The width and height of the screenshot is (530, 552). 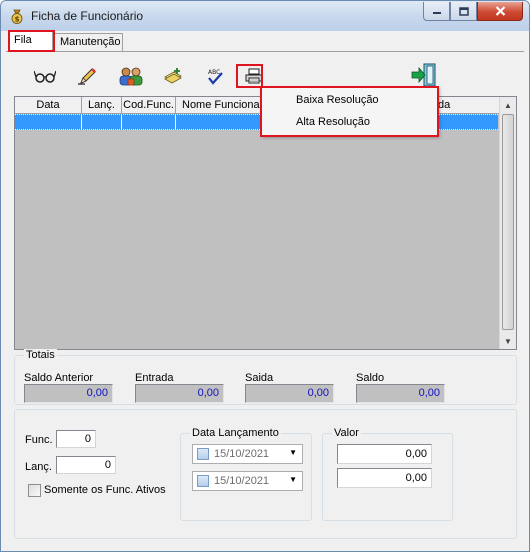 I want to click on close-button, so click(x=500, y=11).